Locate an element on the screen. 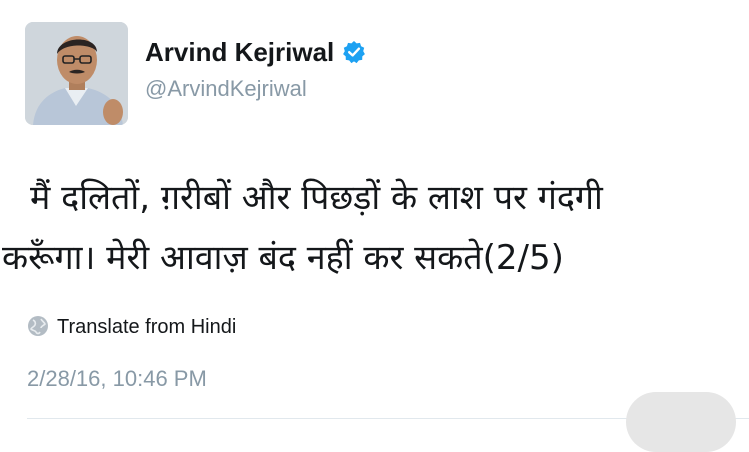 The height and width of the screenshot is (452, 749). tweet-text-line: करूँगा। मेरी आवाज़ बंद नहीं कर सकते(2/5) is located at coordinates (283, 258).